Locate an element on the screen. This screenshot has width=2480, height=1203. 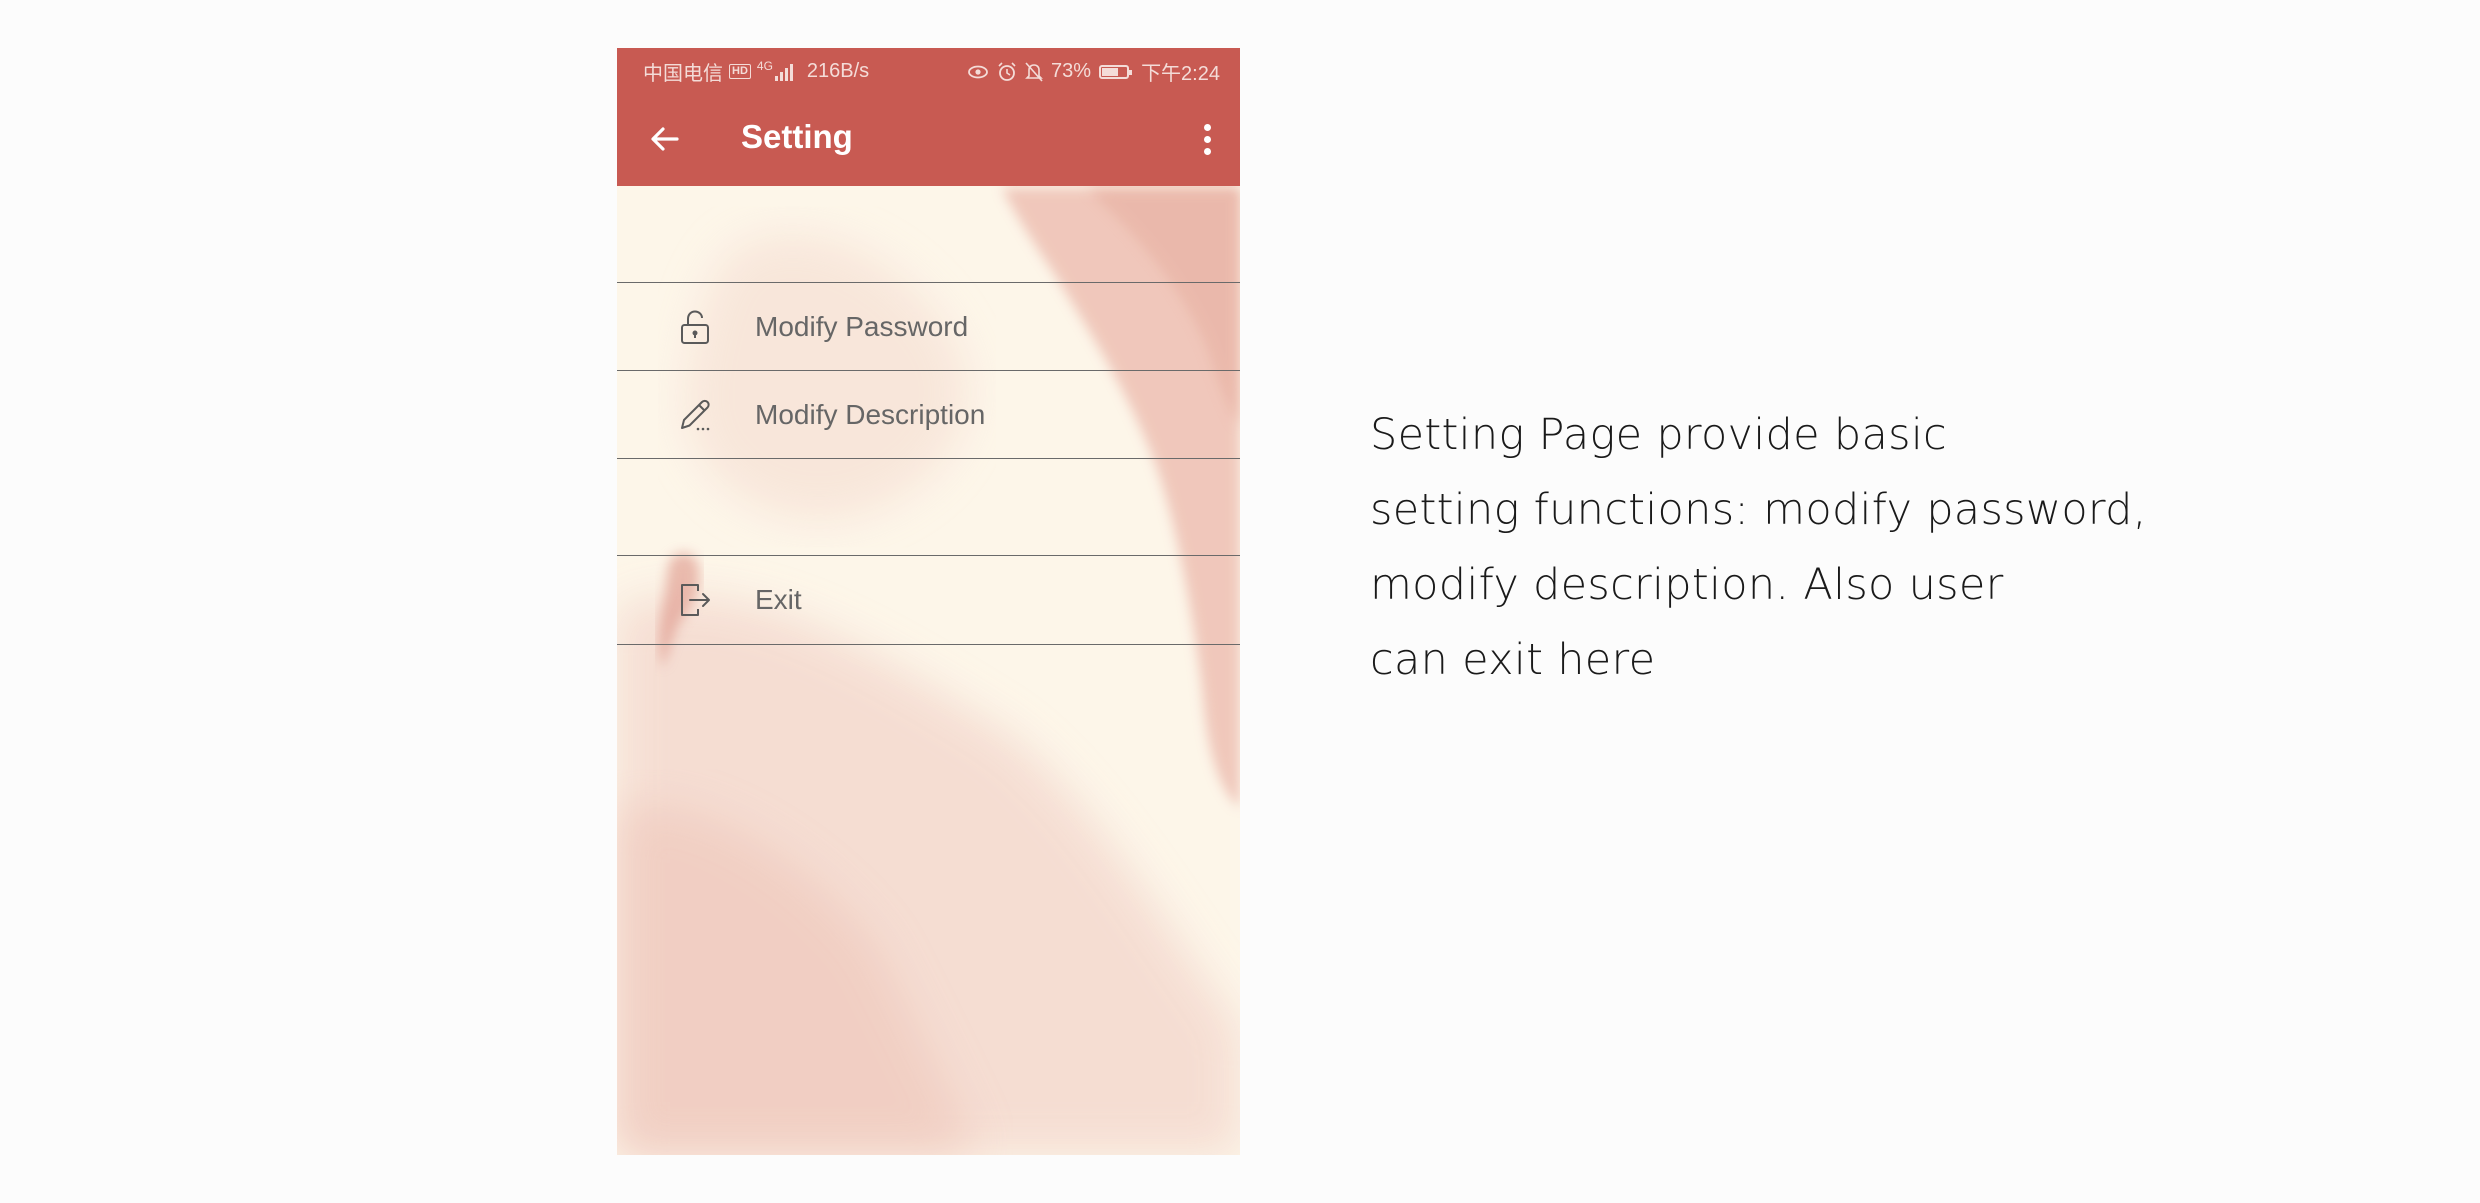
more-options-button is located at coordinates (1207, 139).